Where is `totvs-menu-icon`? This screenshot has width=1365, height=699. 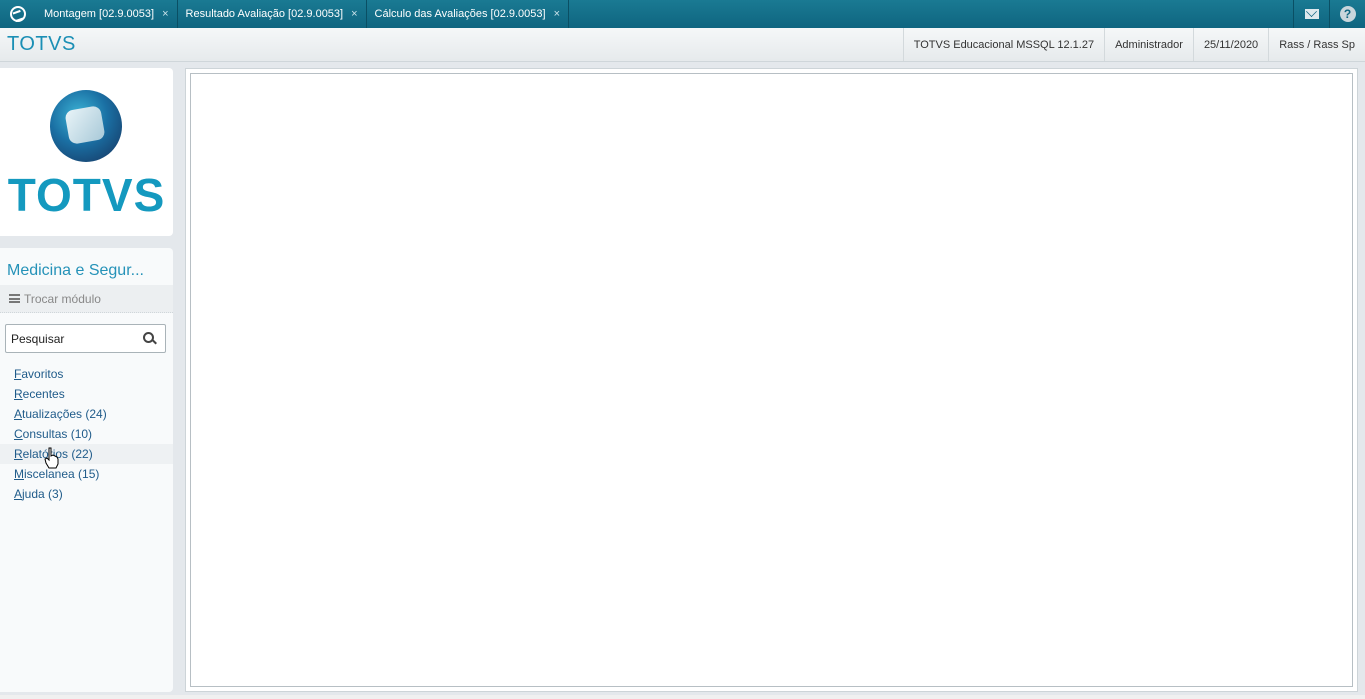
totvs-menu-icon is located at coordinates (18, 14).